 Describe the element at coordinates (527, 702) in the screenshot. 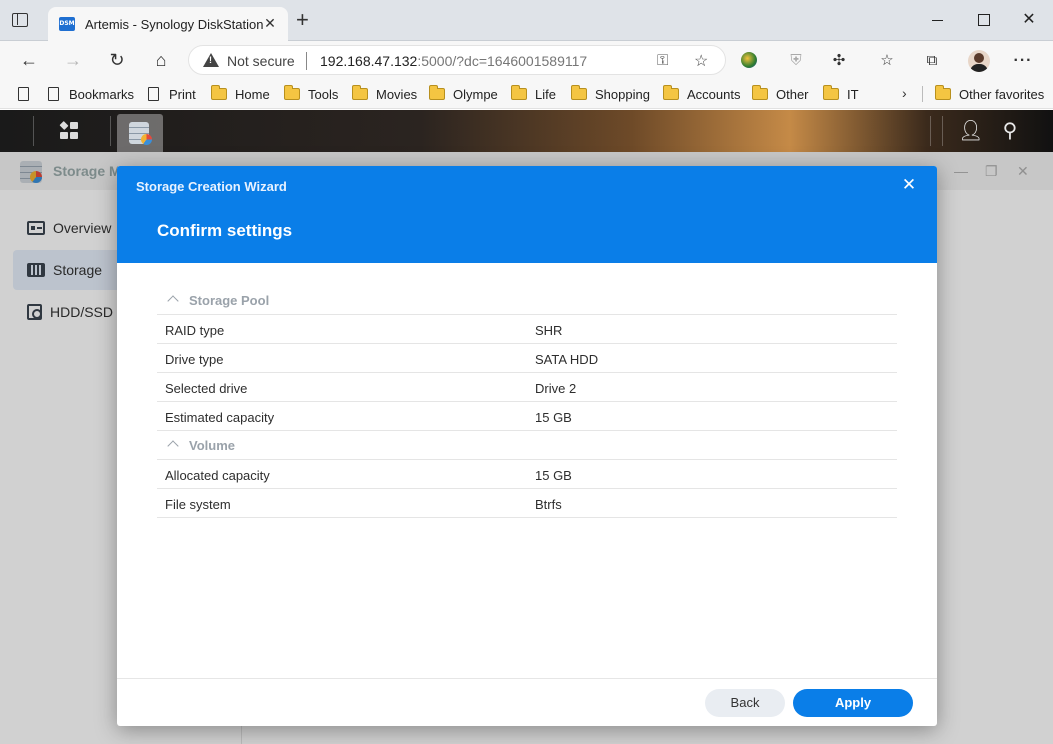

I see `wizard-footer: Back Apply` at that location.